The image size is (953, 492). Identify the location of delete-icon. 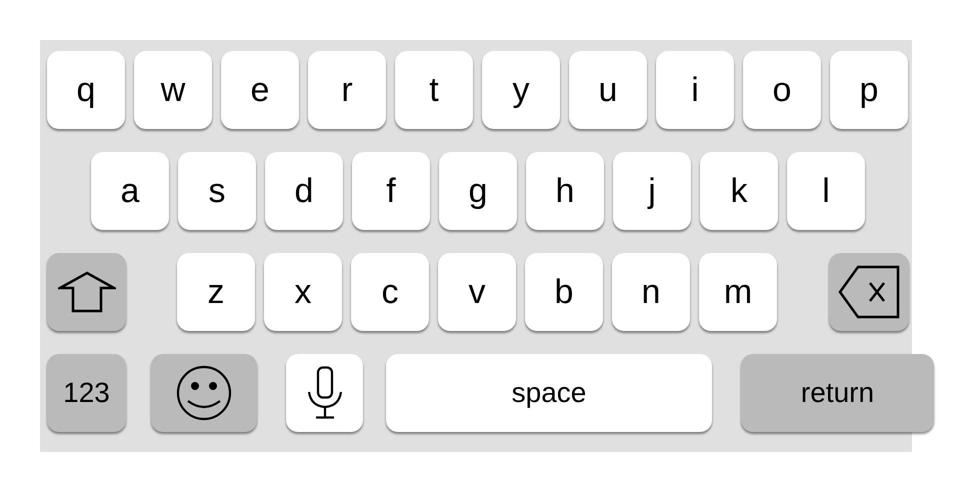
(869, 292).